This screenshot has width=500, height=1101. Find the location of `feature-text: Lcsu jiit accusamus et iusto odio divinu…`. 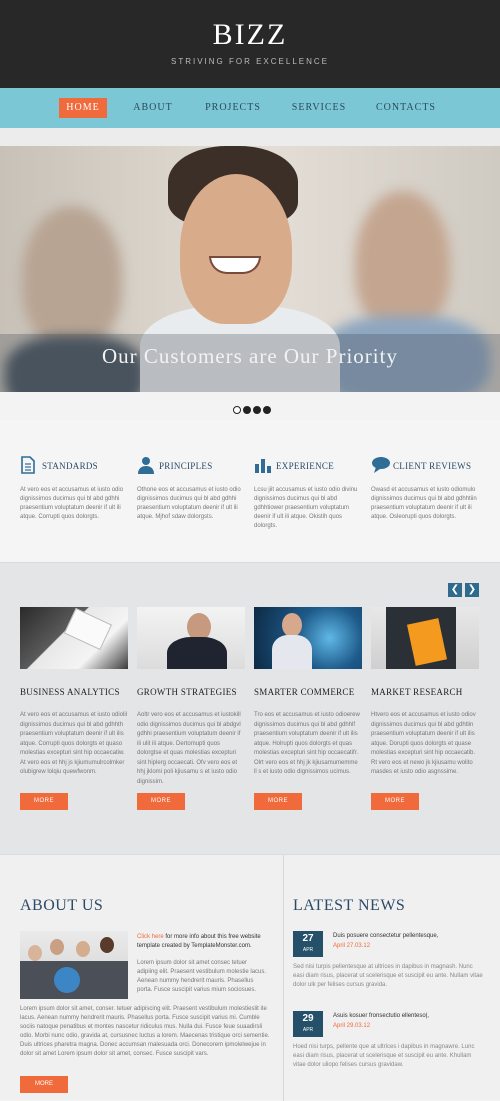

feature-text: Lcsu jiit accusamus et iusto odio divinu… is located at coordinates (306, 508).